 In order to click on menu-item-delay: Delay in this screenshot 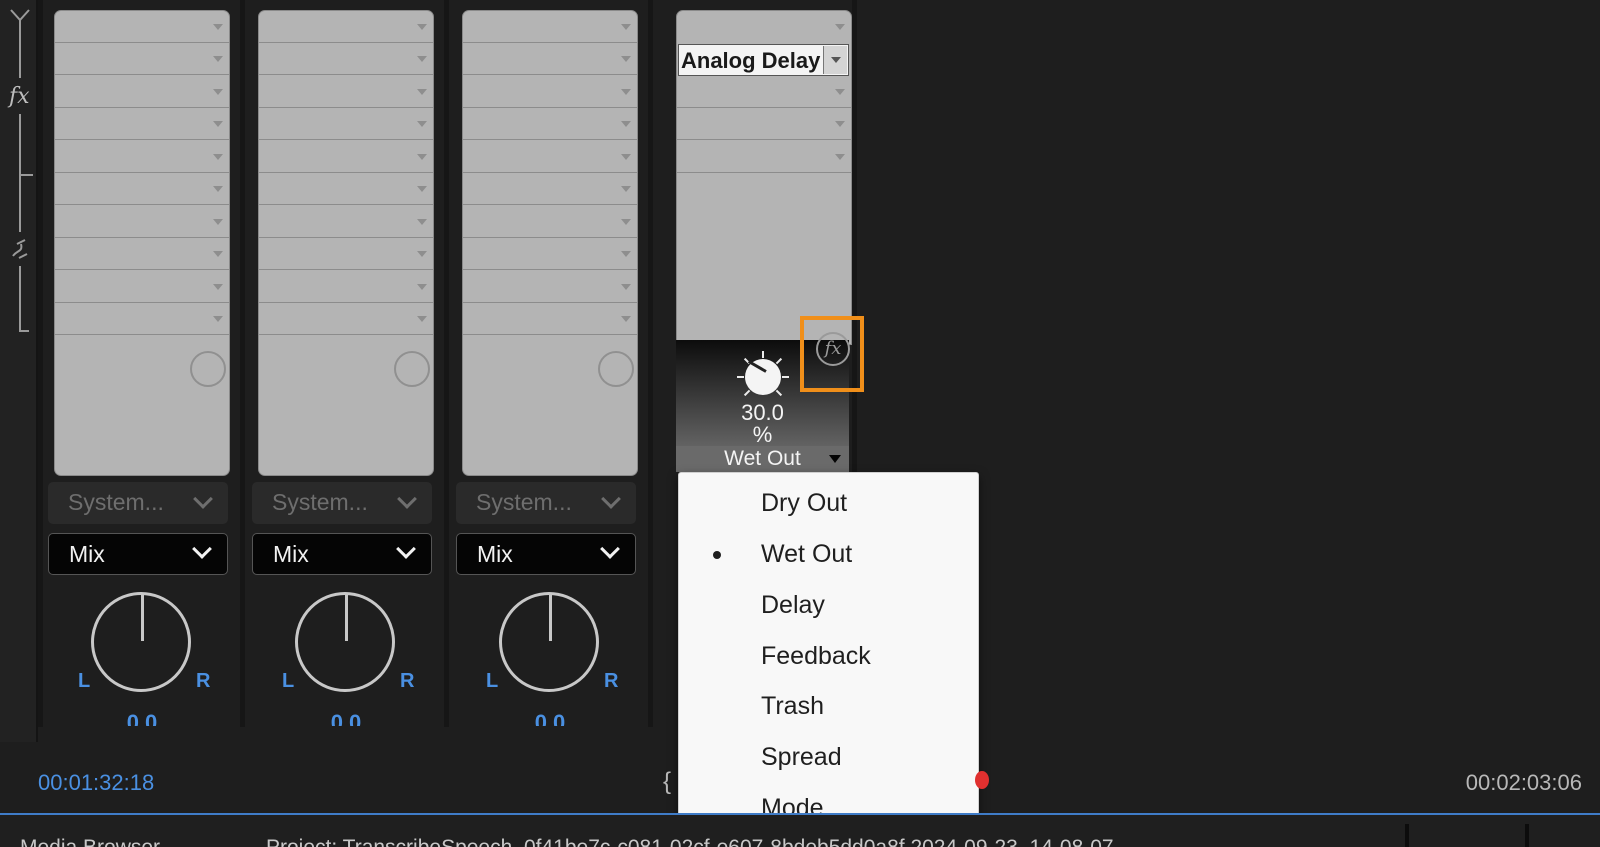, I will do `click(828, 604)`.